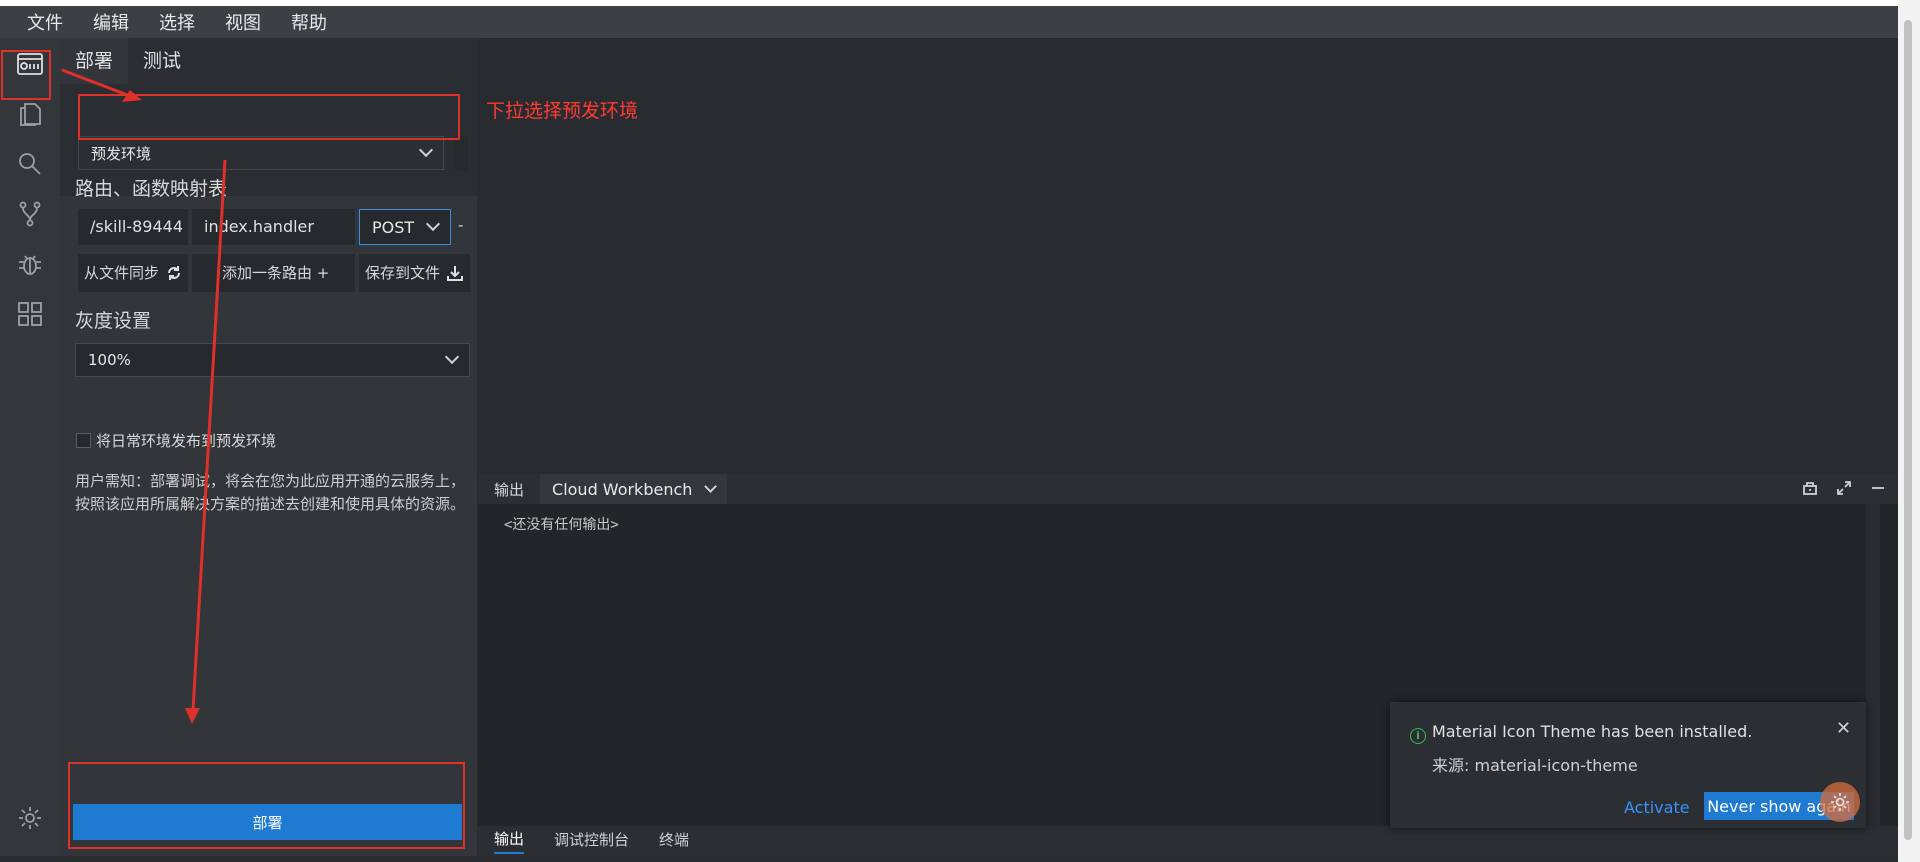 This screenshot has width=1920, height=862. I want to click on activate-button: Activate, so click(1657, 807).